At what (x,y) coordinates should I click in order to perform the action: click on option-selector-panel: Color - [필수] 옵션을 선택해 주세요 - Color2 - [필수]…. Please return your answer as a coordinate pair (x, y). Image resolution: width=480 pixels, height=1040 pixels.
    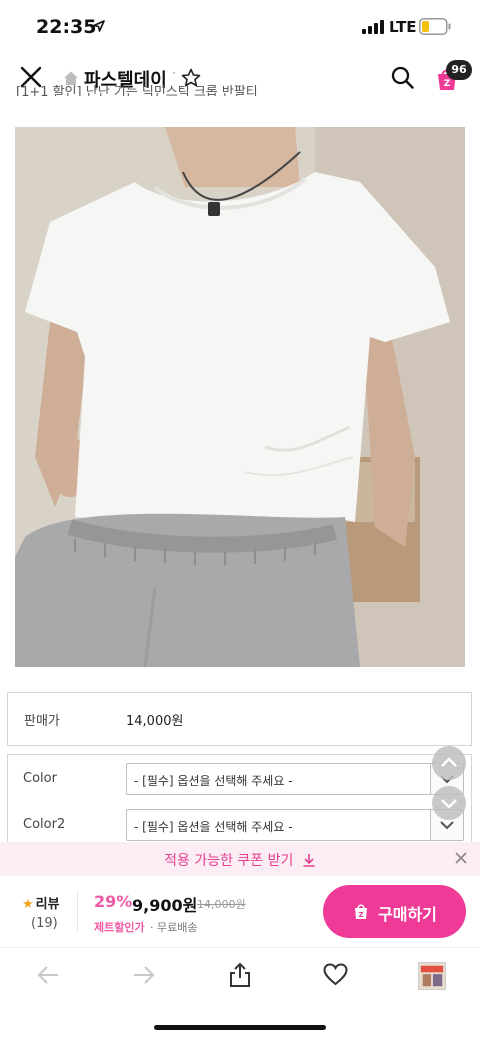
    Looking at the image, I should click on (239, 799).